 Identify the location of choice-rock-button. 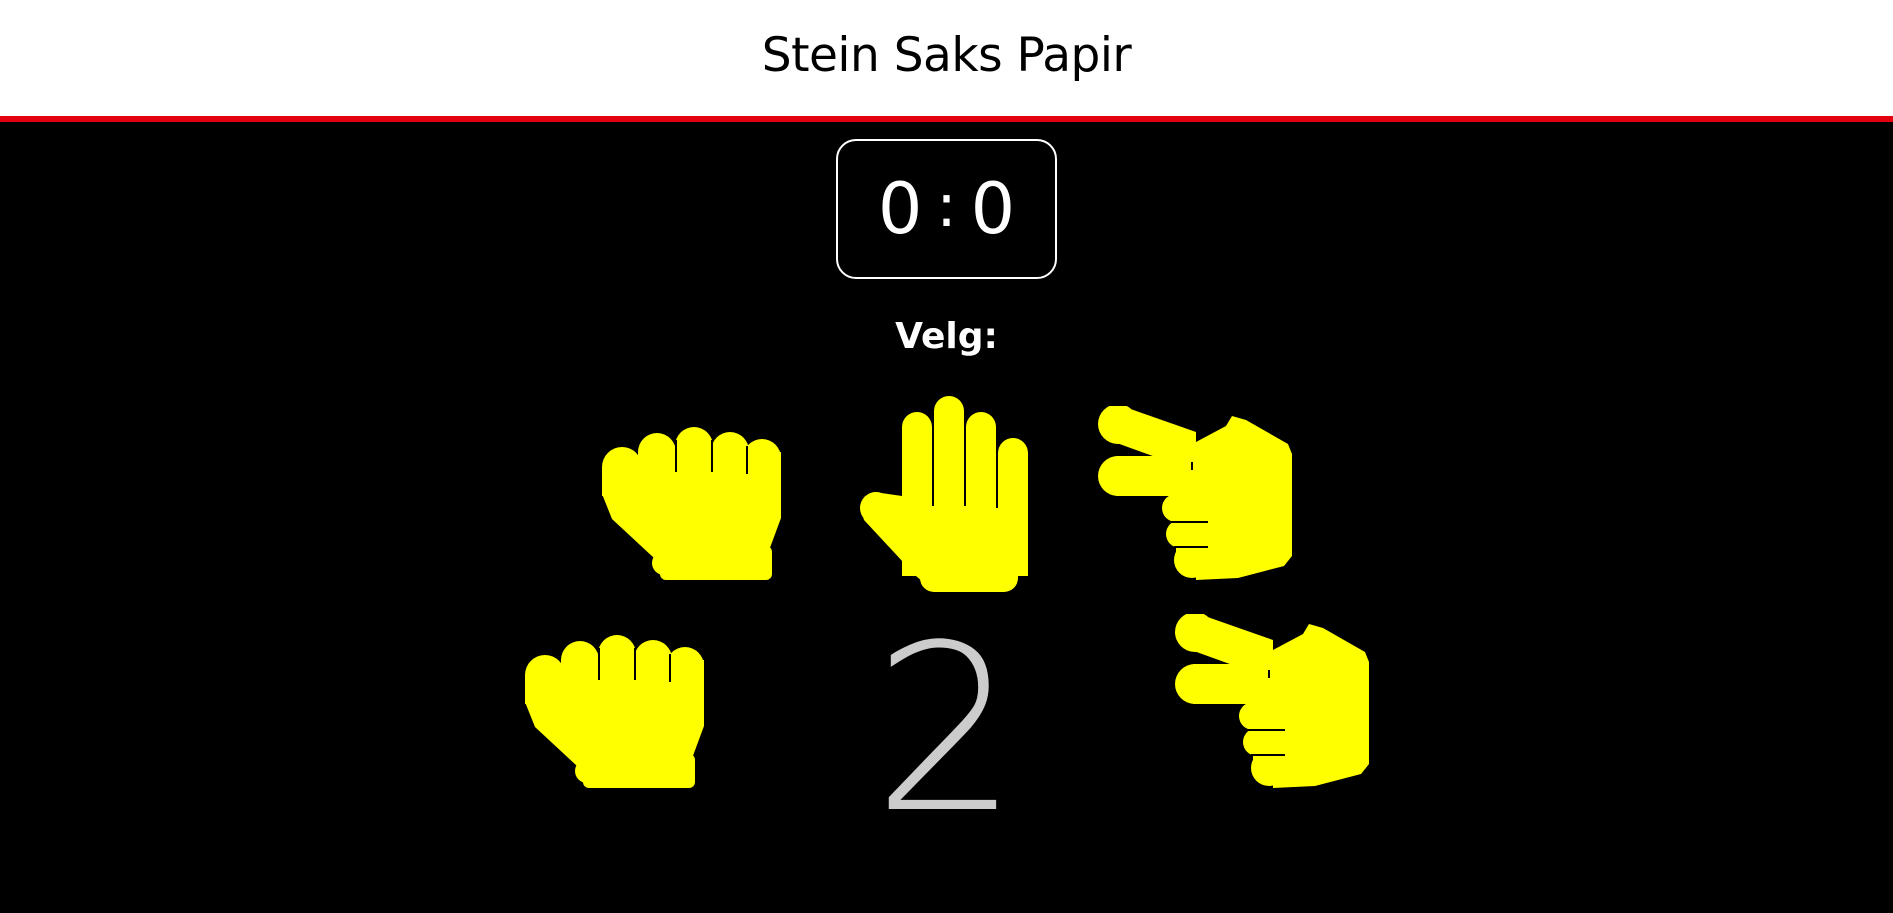
(701, 493).